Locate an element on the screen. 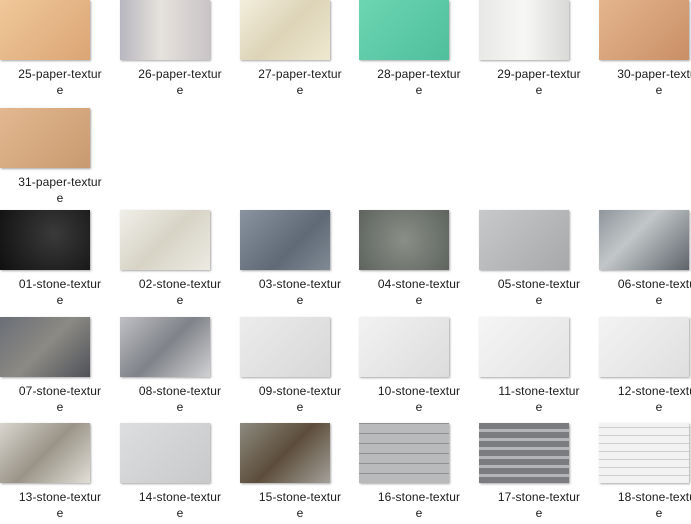  file-item: 30-paper-textur e is located at coordinates (645, 52).